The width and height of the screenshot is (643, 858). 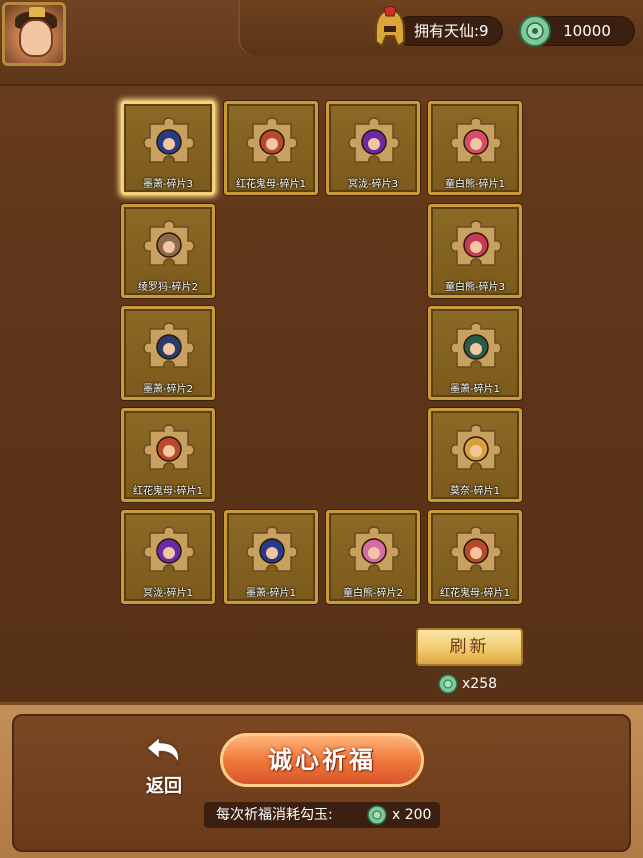 I want to click on fragment-label: 童白熊-碎片2, so click(x=373, y=593).